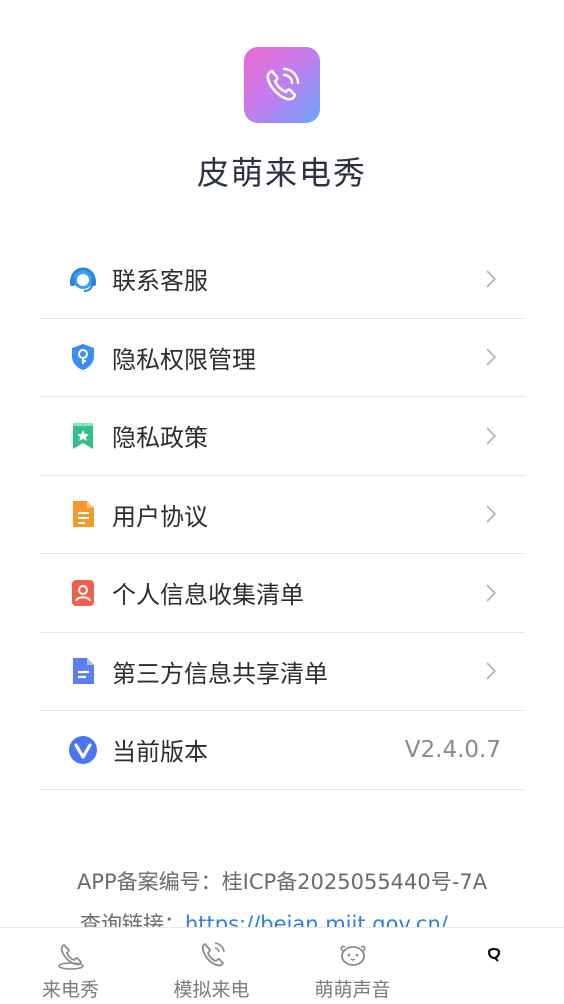 This screenshot has width=564, height=1004. I want to click on icp-record-number: APP备案编号：桂ICP备2025055440号-7A, so click(282, 882).